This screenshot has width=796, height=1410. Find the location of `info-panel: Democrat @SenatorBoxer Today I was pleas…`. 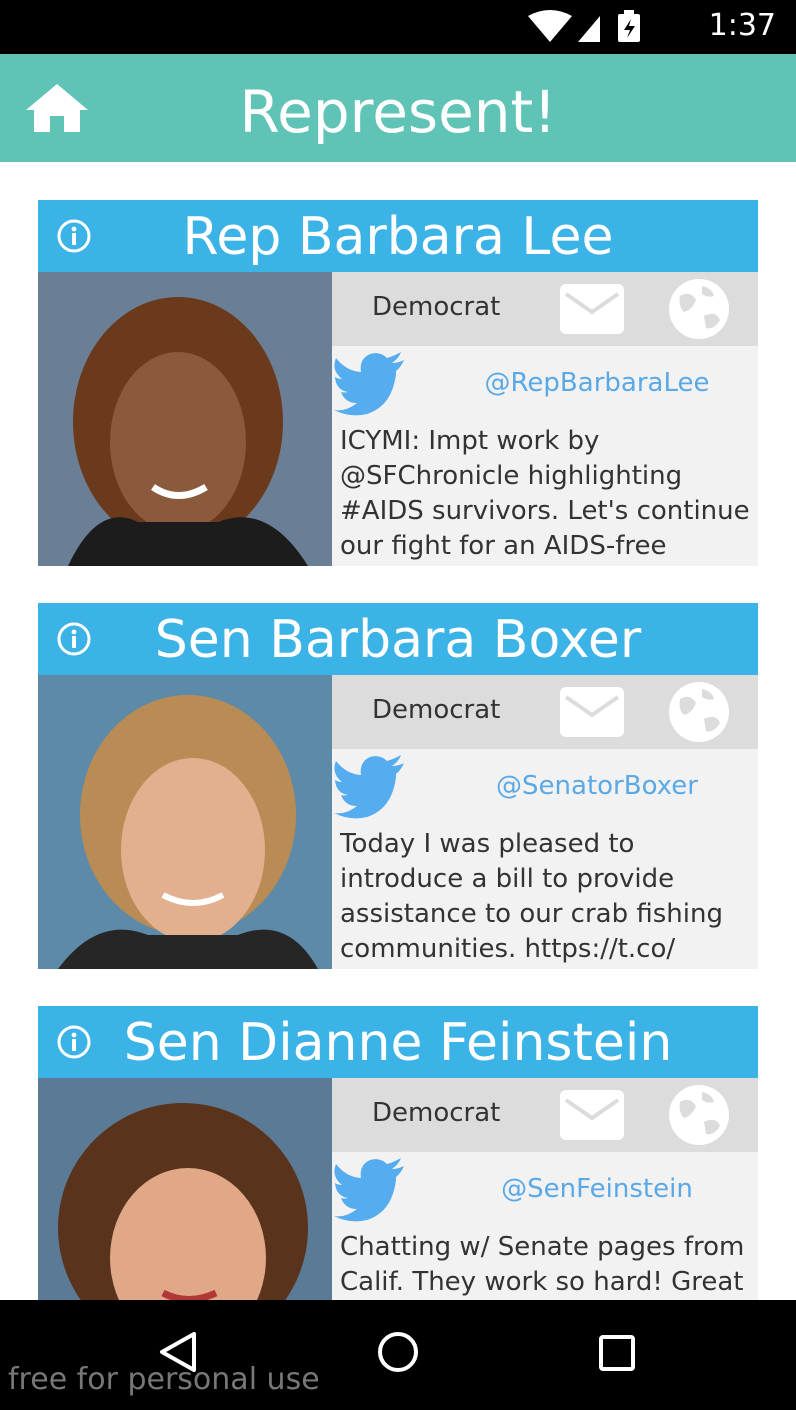

info-panel: Democrat @SenatorBoxer Today I was pleas… is located at coordinates (545, 822).